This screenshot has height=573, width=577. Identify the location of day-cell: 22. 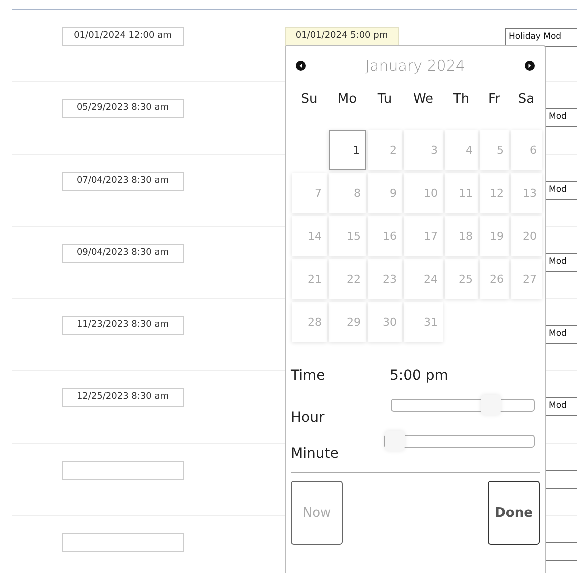
(347, 279).